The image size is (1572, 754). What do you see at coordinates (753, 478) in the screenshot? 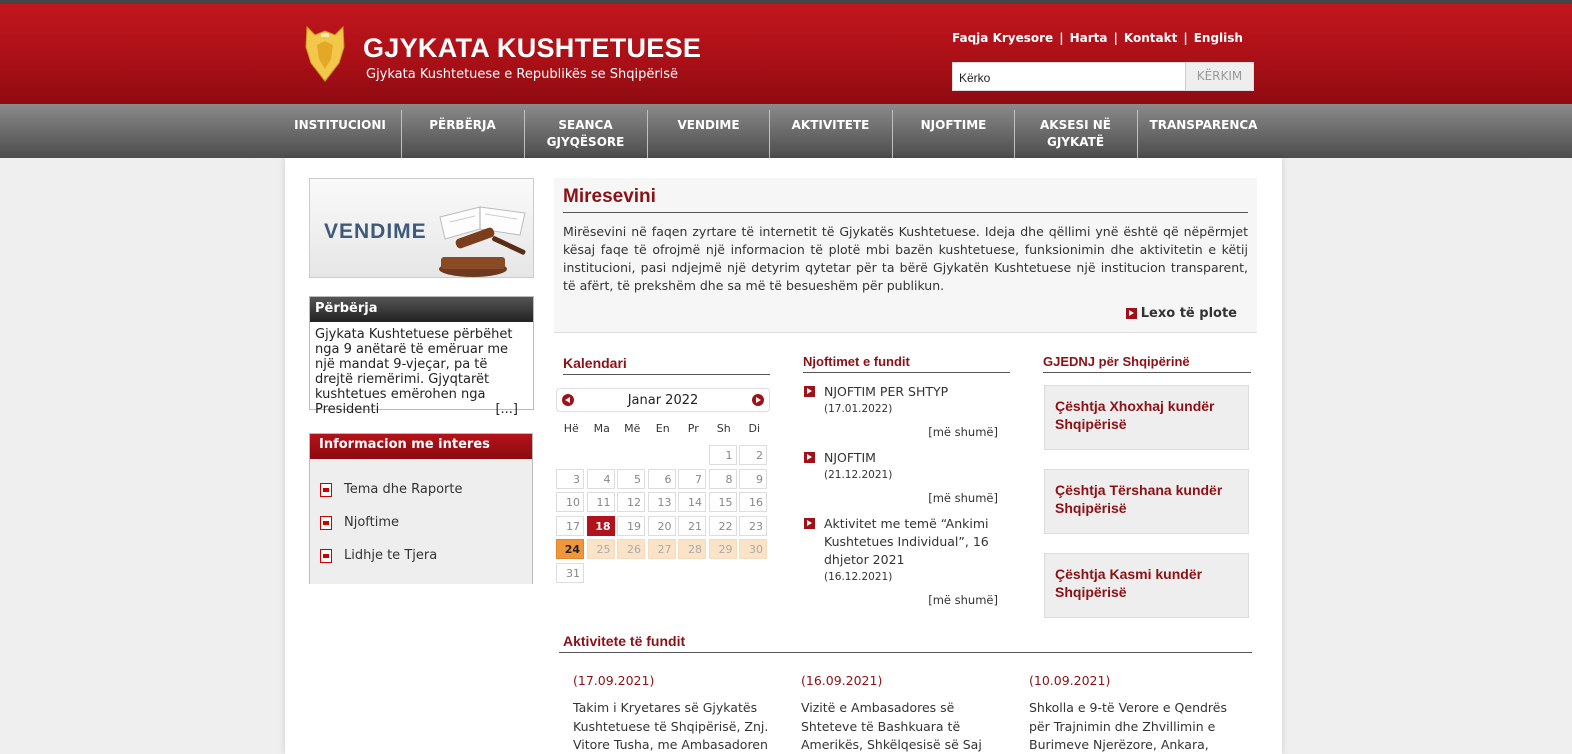
I see `calendar-day: 9` at bounding box center [753, 478].